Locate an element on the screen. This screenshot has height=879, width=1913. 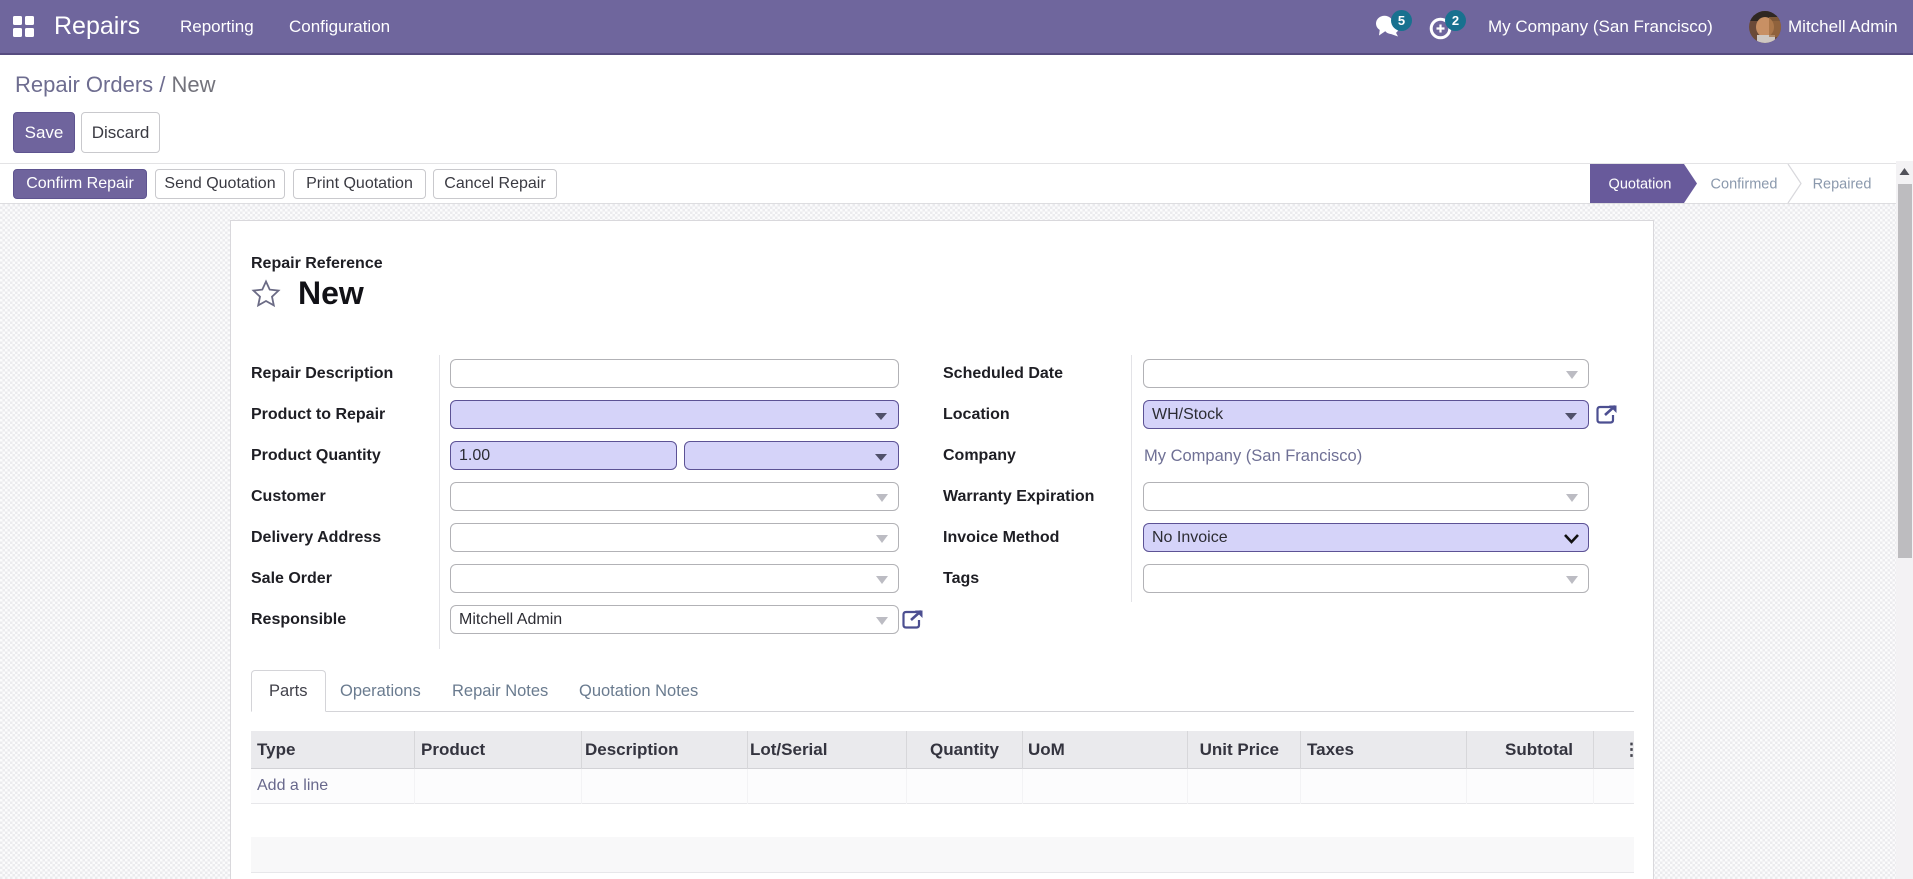
svg-text: Repaired is located at coordinates (1842, 185).